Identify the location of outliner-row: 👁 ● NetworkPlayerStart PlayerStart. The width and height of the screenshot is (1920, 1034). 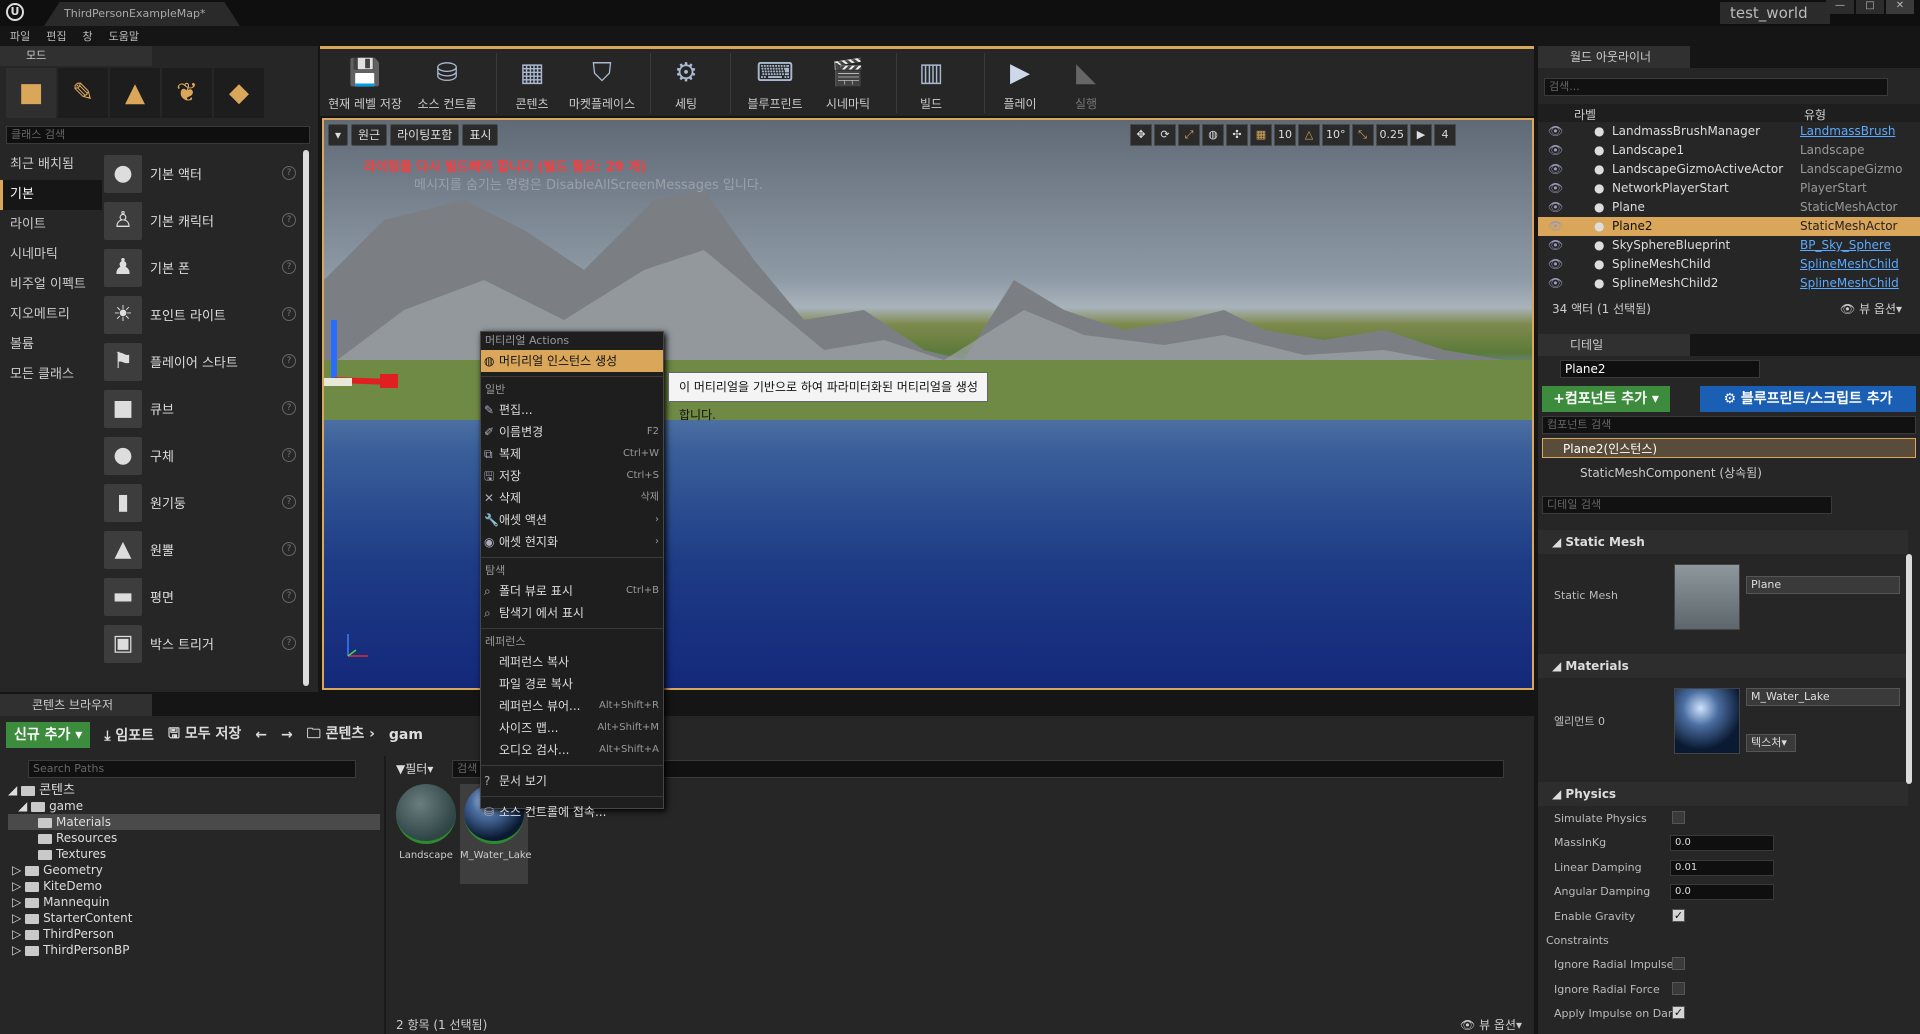
(1729, 188).